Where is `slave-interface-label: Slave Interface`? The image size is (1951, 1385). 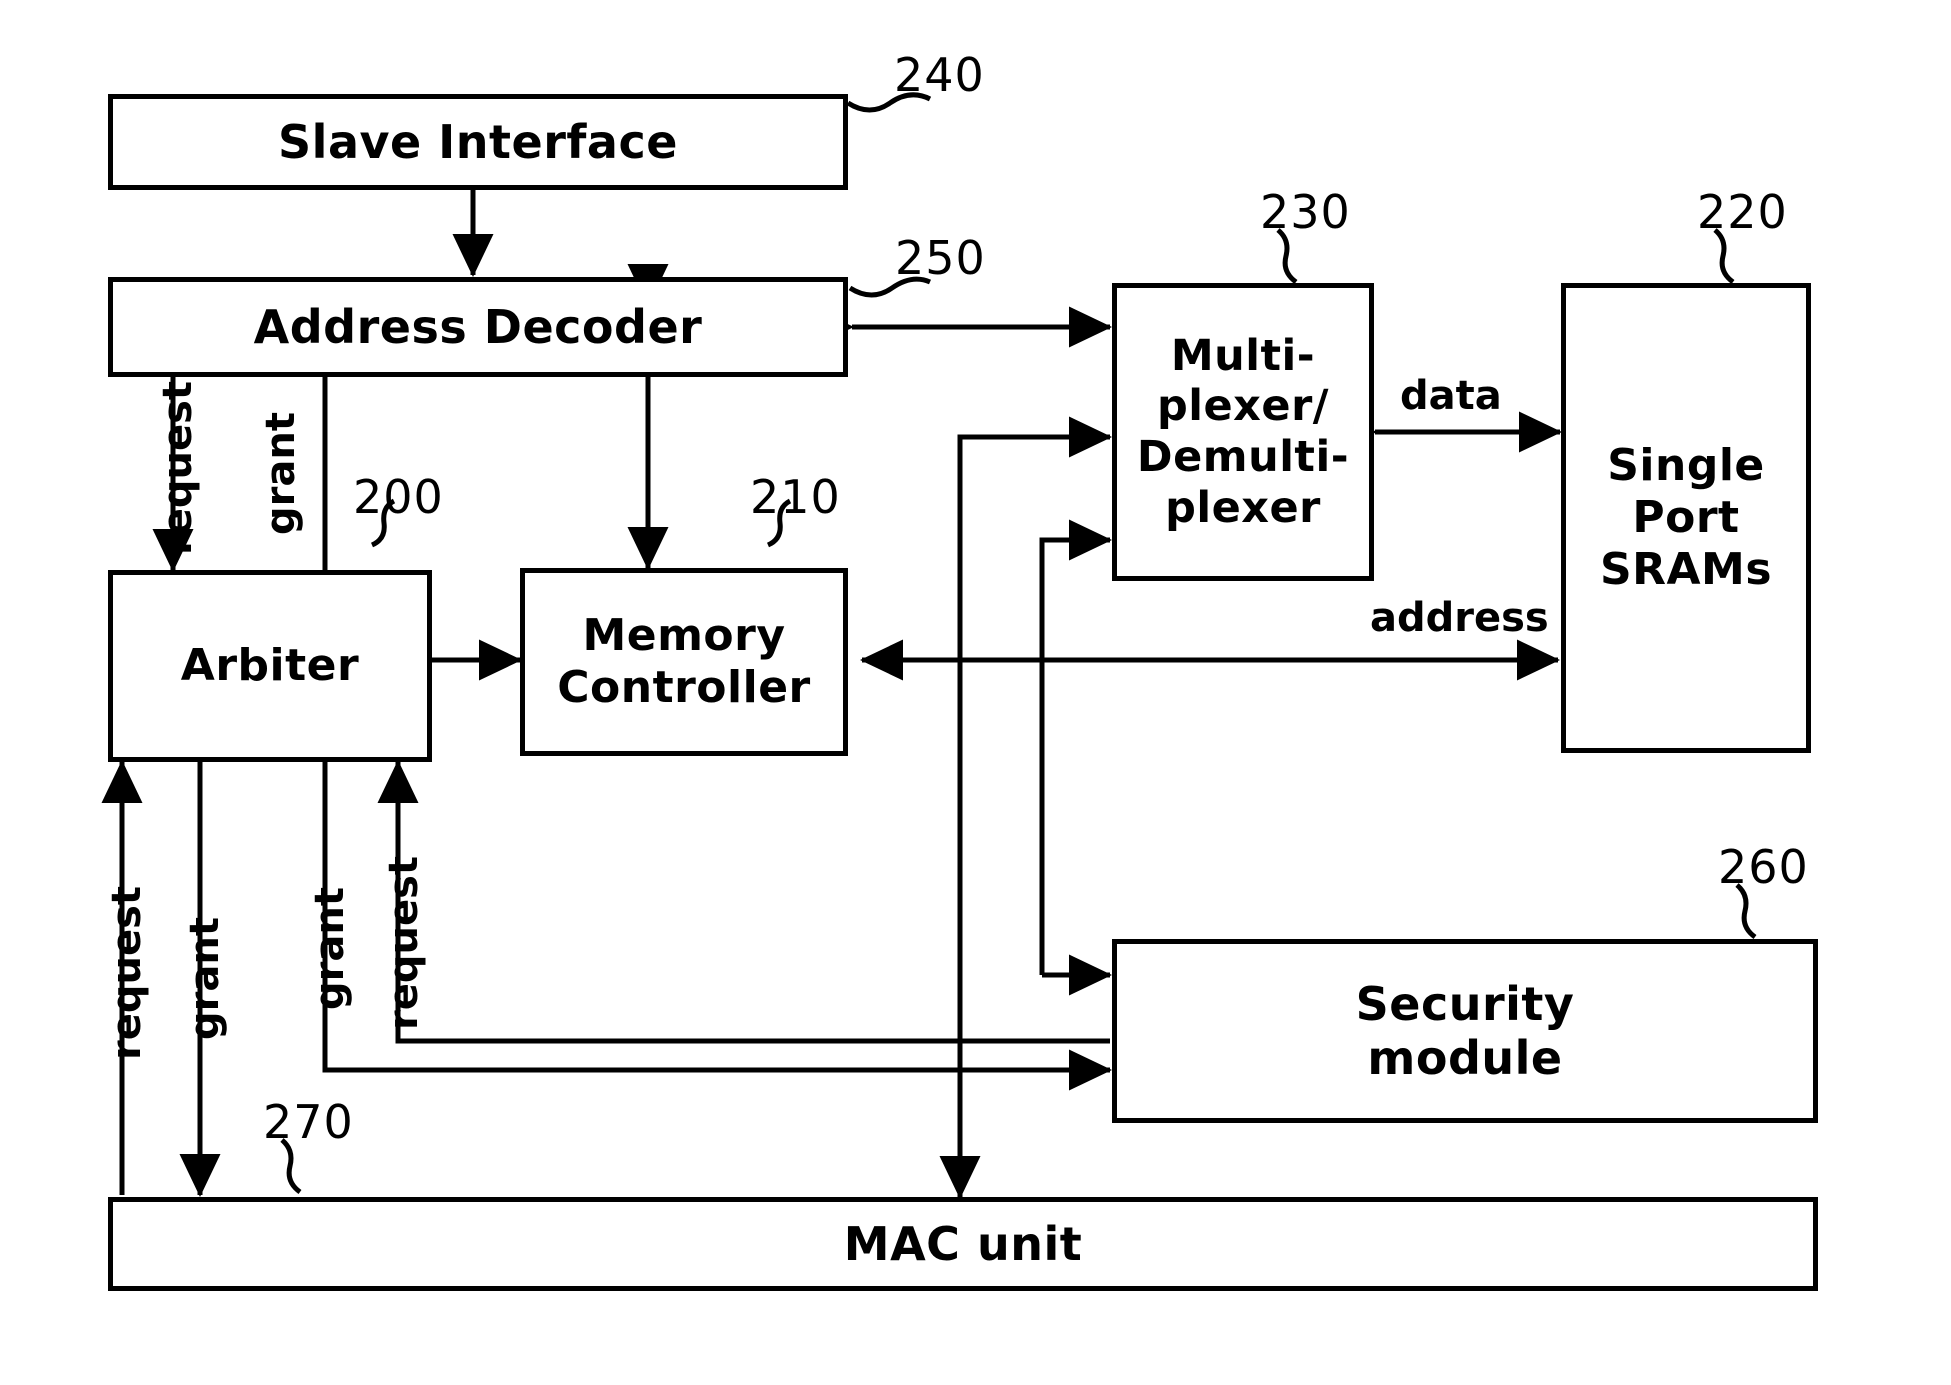 slave-interface-label: Slave Interface is located at coordinates (478, 141).